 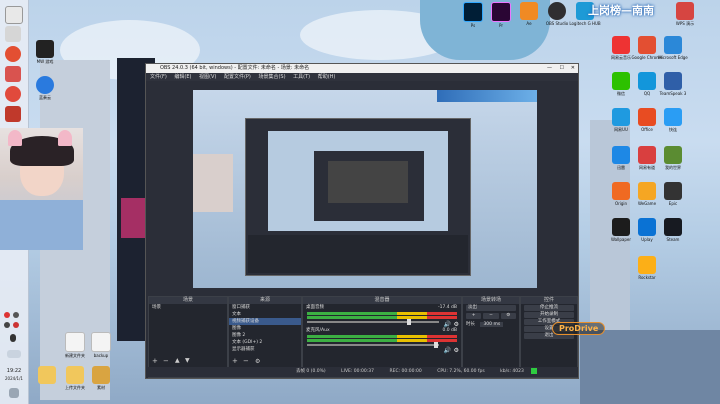 I want to click on remove-transition-button: −, so click(x=491, y=316).